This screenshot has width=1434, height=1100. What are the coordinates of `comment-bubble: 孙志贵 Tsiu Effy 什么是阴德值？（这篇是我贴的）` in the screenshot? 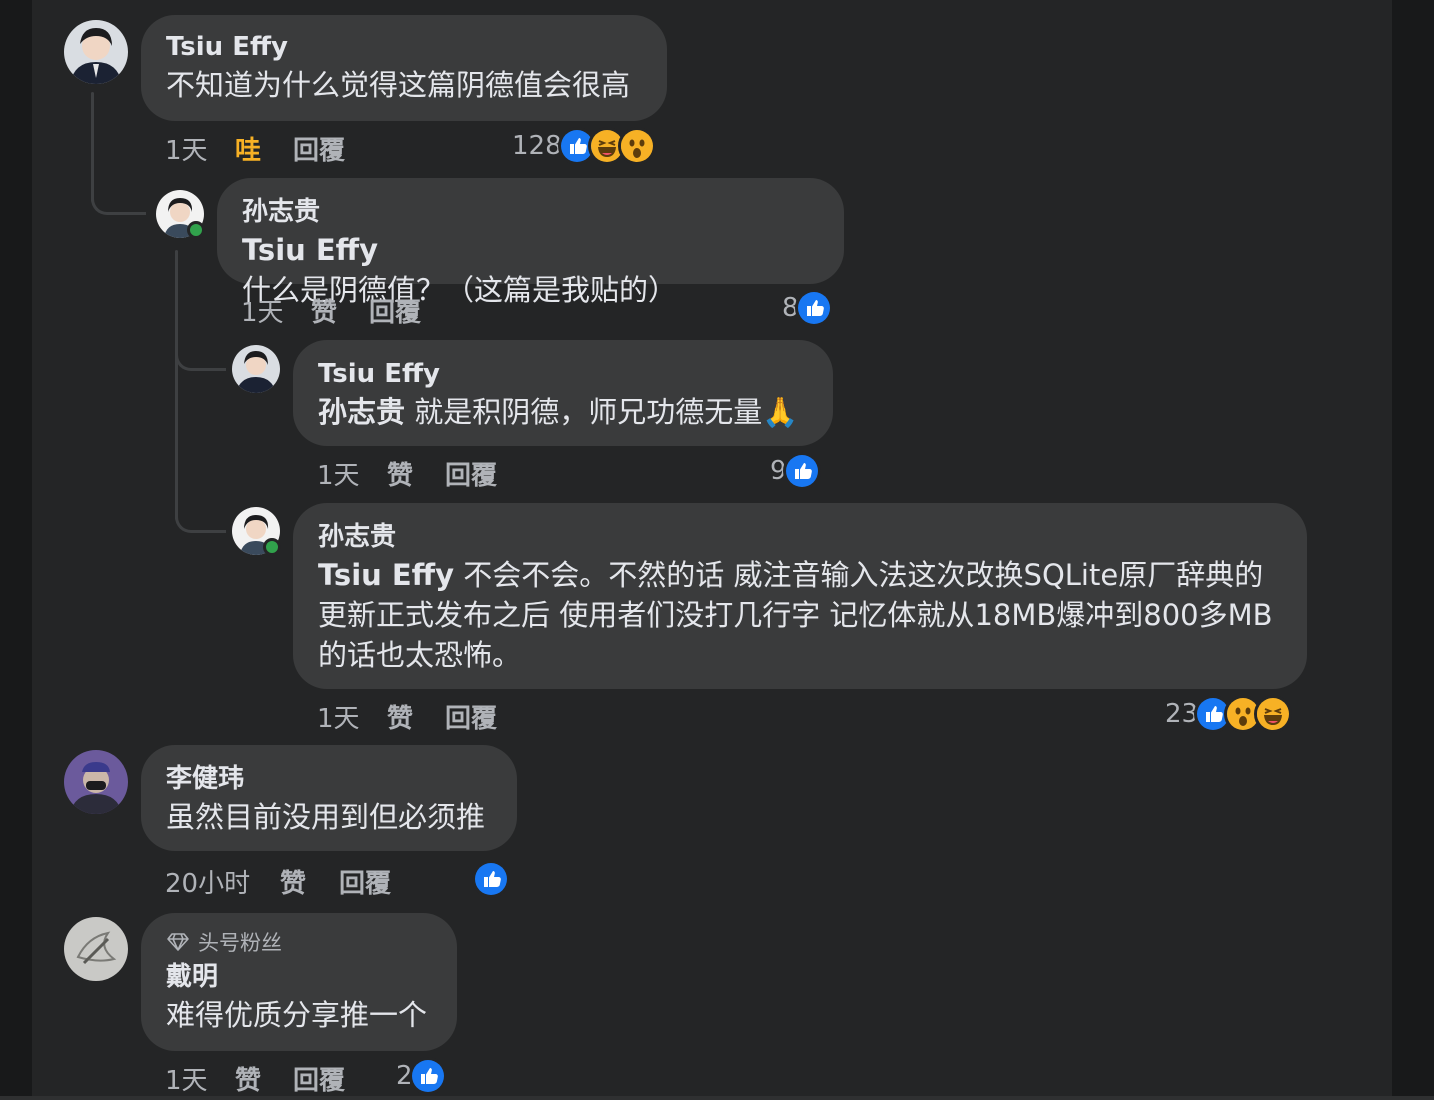 It's located at (530, 242).